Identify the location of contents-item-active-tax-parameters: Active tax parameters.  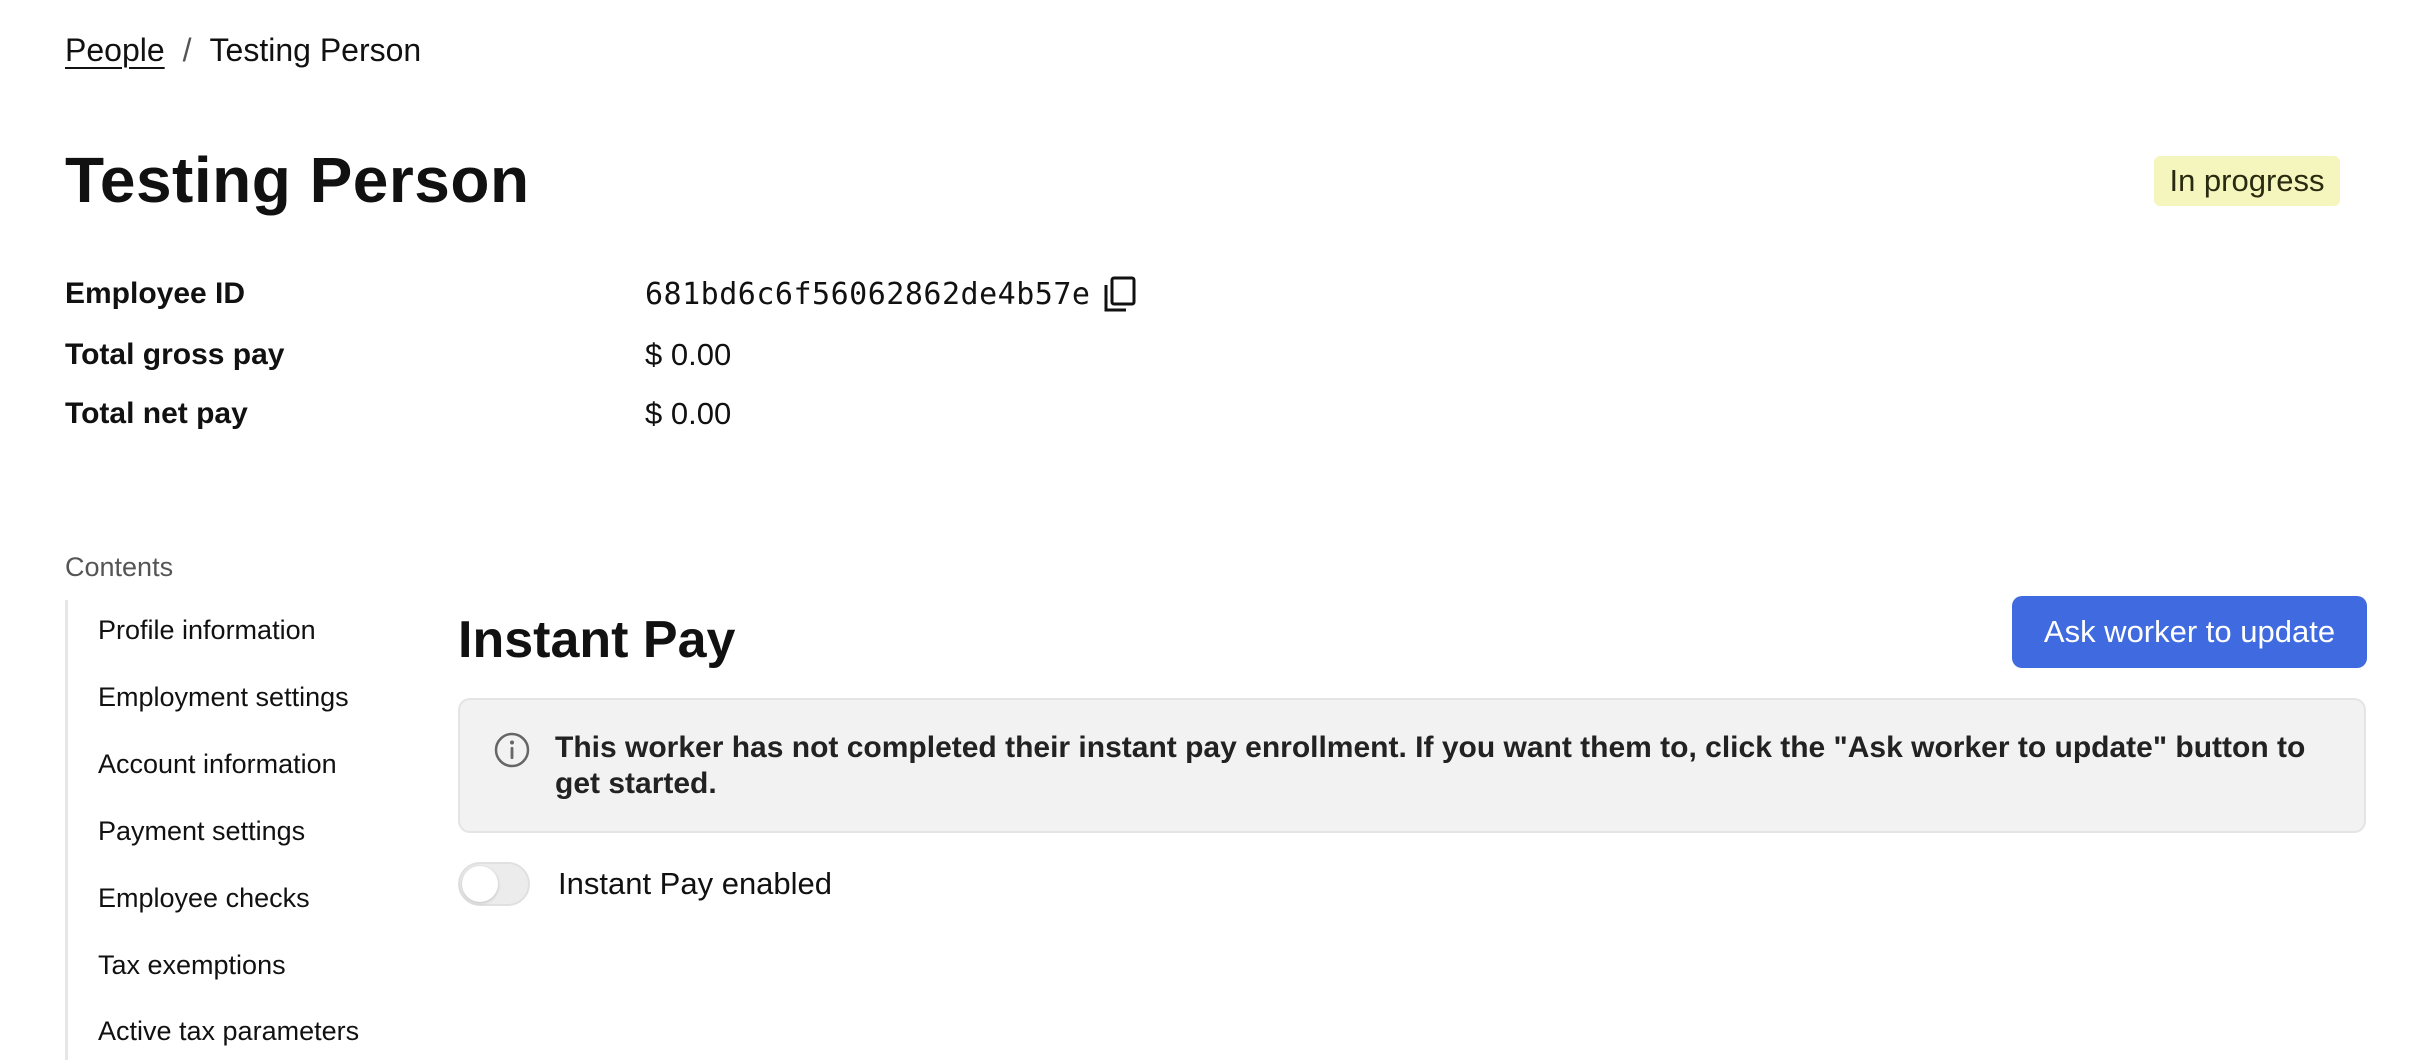
(228, 1031).